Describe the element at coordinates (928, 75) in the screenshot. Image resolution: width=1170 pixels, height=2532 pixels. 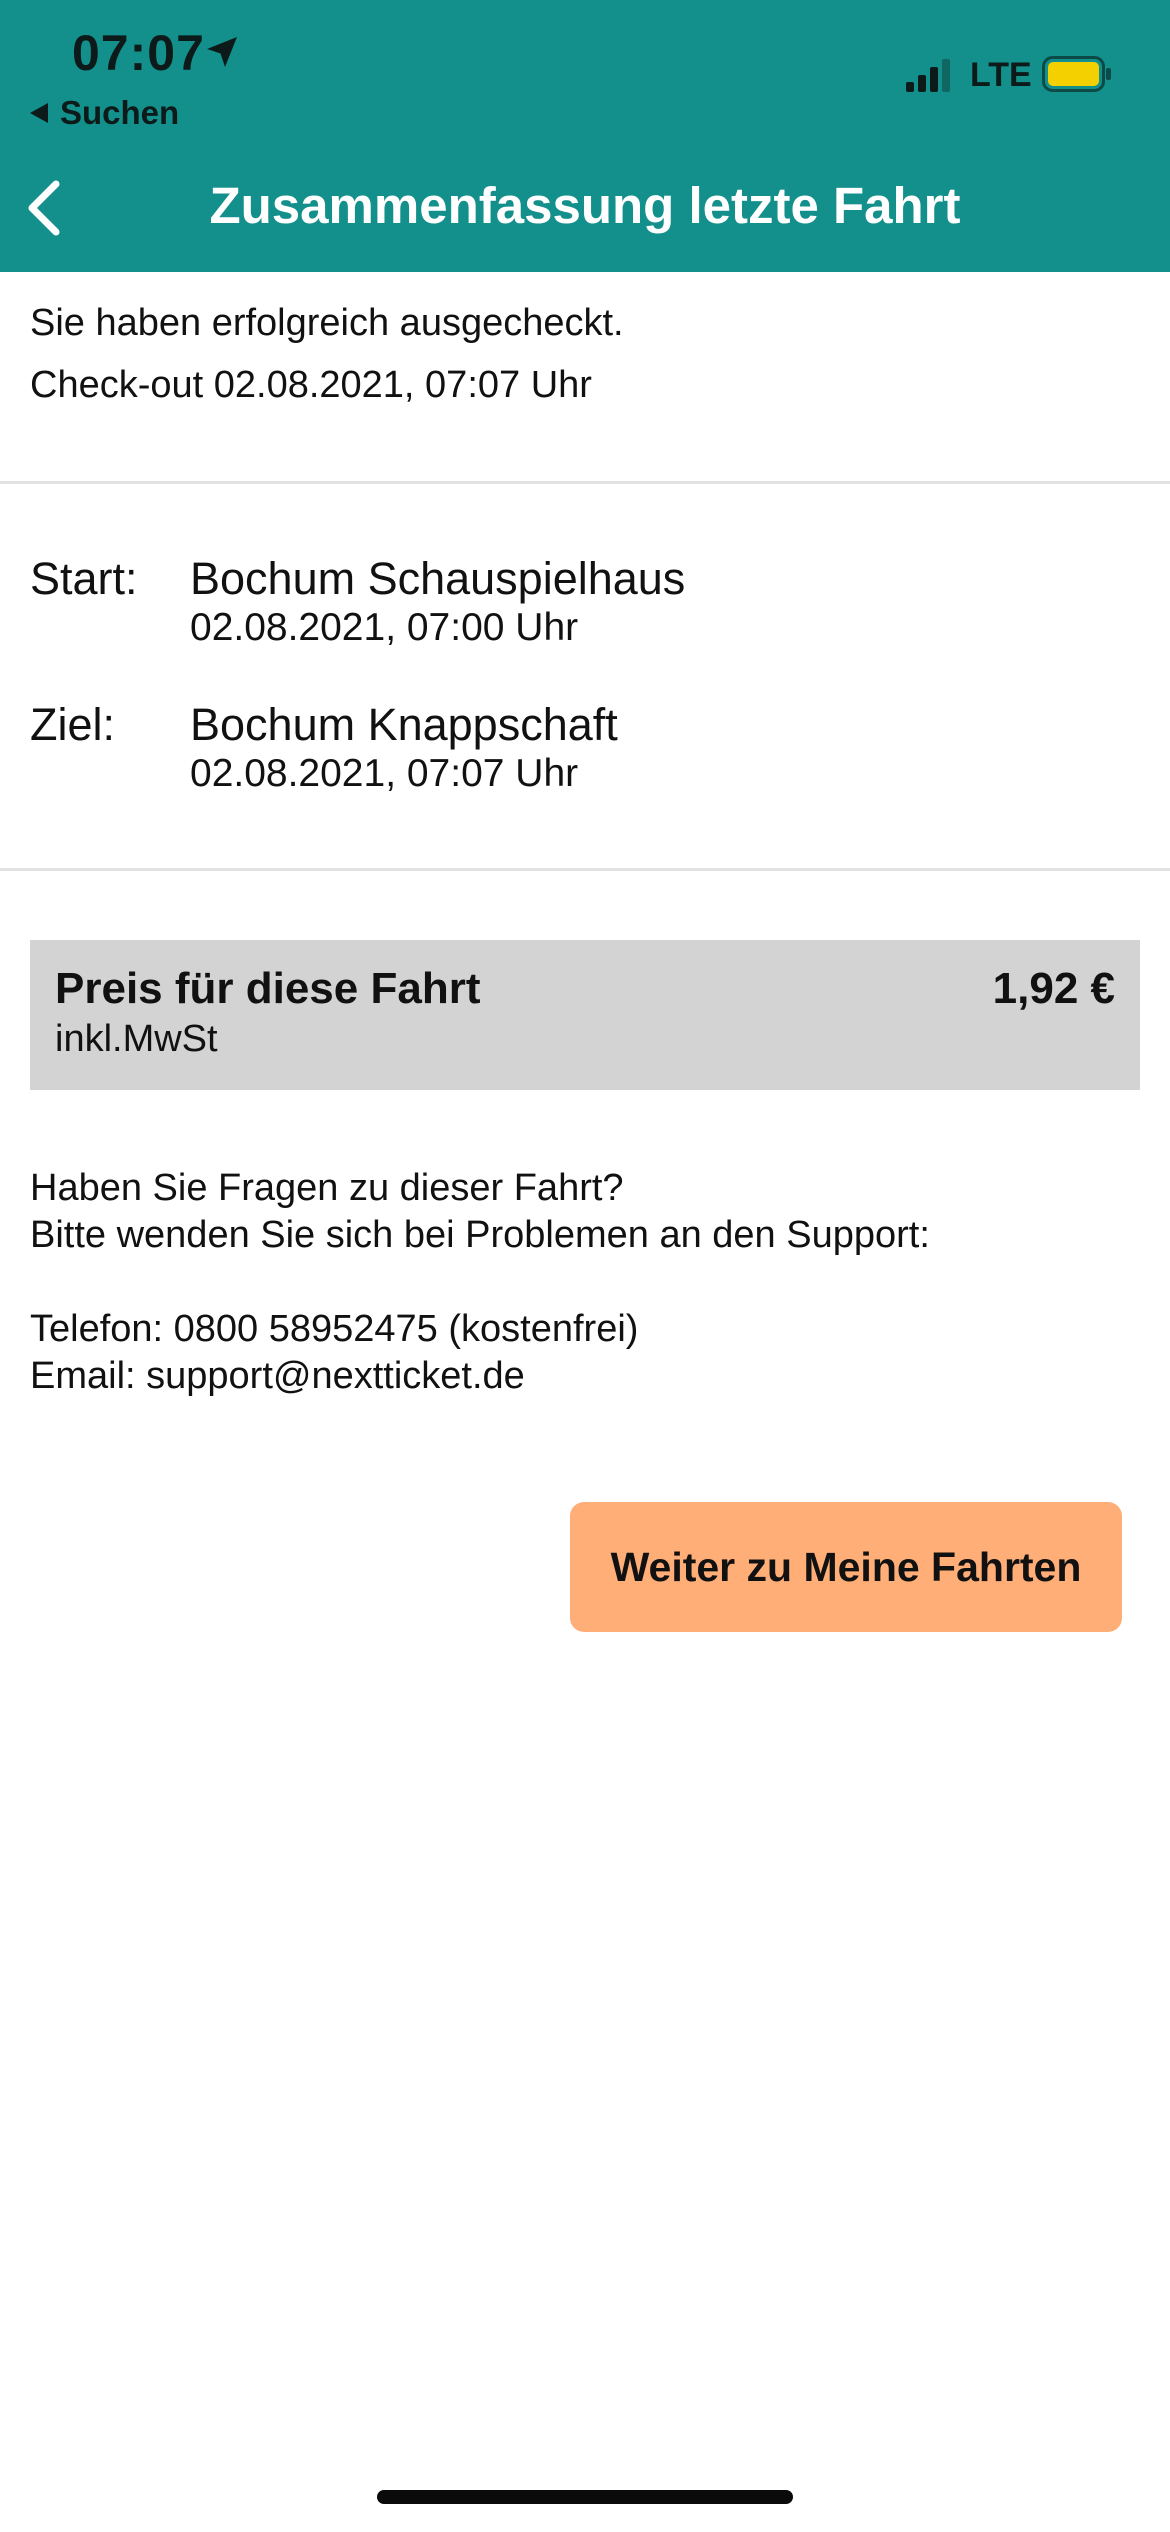
I see `cellular-signal-icon` at that location.